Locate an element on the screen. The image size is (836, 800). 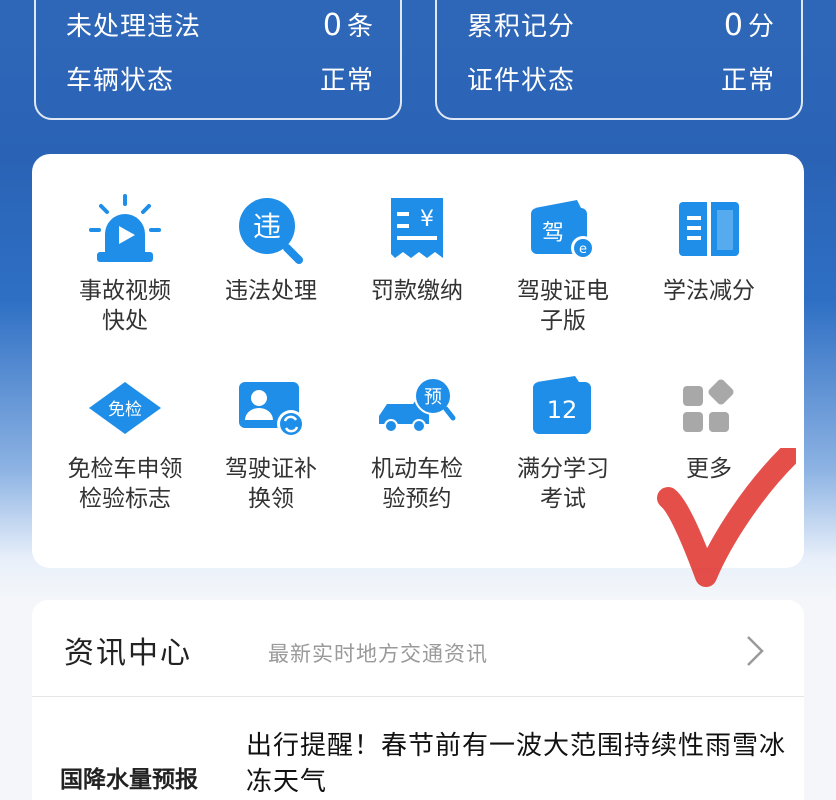
service-accident-video: 事故视频 快处 is located at coordinates (125, 265).